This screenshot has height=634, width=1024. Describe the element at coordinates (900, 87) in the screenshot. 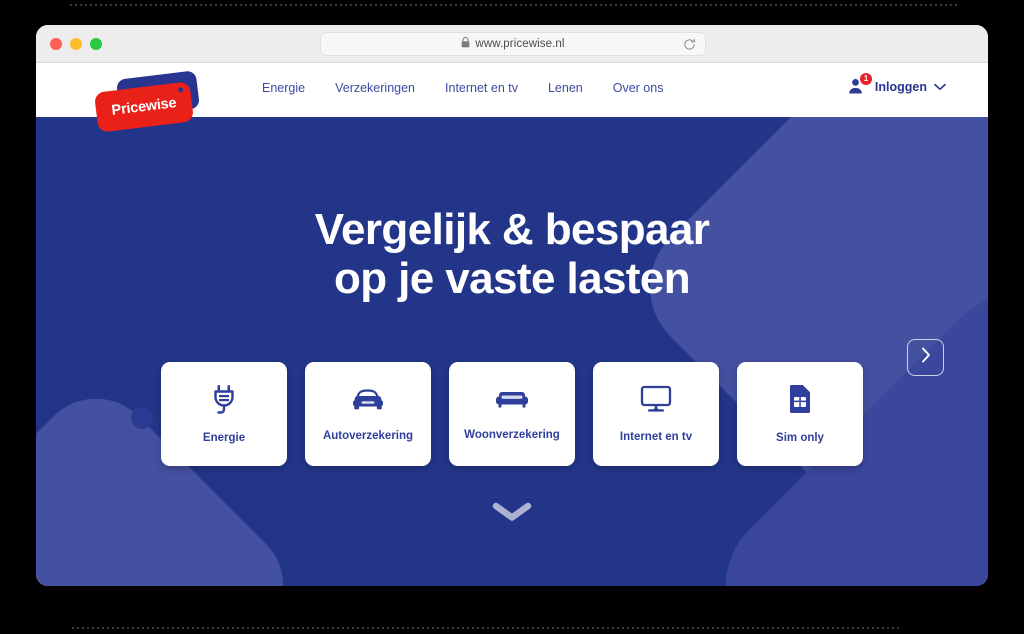

I see `login-label: Inloggen` at that location.